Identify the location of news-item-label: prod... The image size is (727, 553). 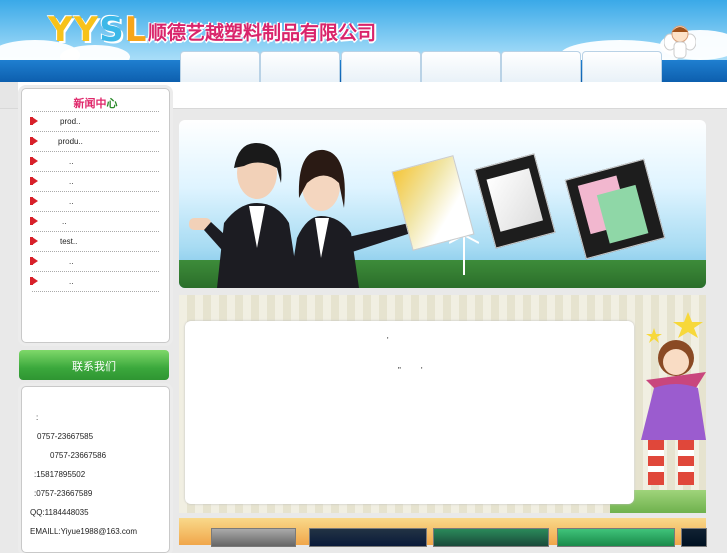
(70, 121).